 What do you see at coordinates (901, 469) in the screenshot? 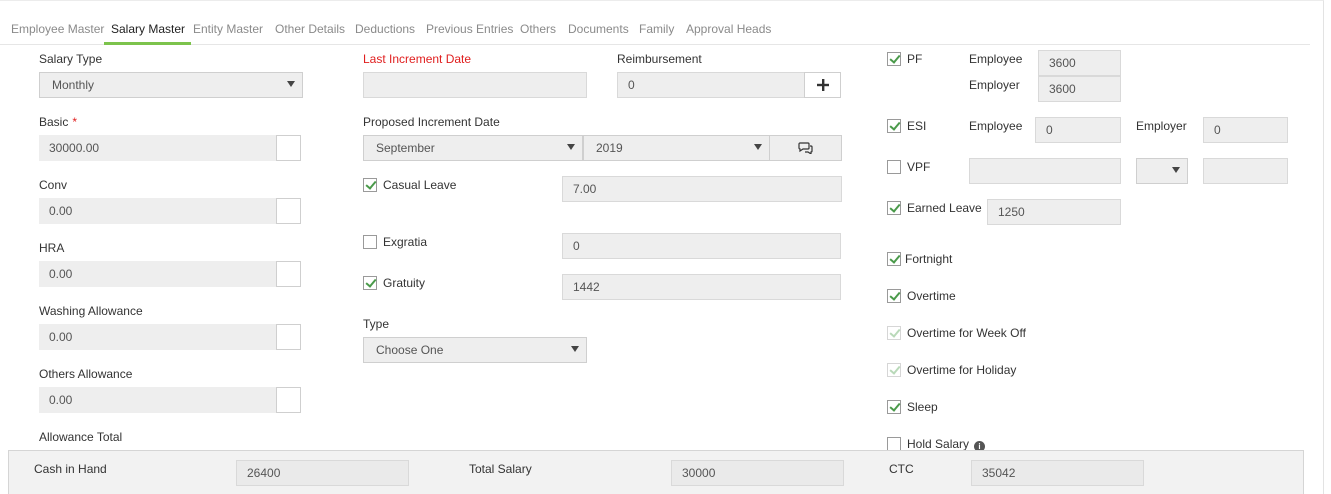
I see `ctc-label: CTC` at bounding box center [901, 469].